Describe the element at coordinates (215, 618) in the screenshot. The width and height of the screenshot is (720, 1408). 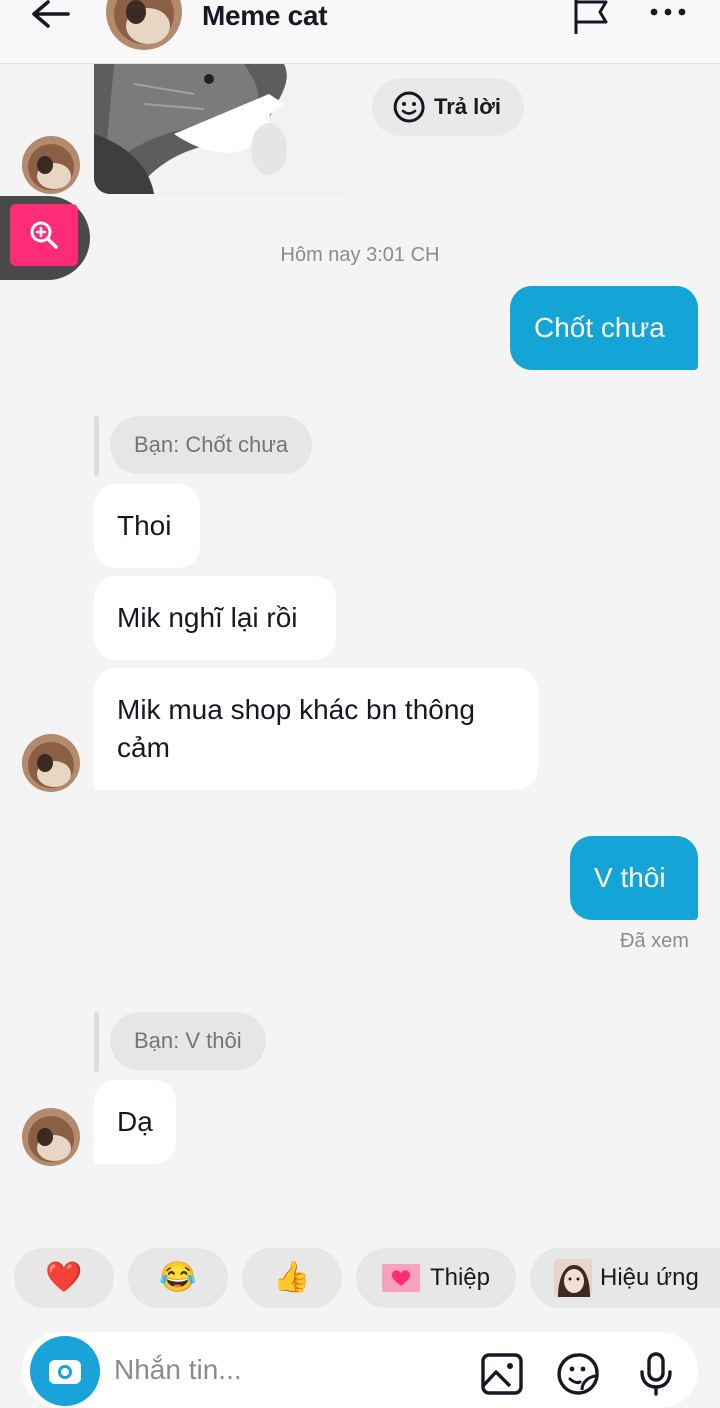
I see `incoming-message: Mik nghĩ lại rồi` at that location.